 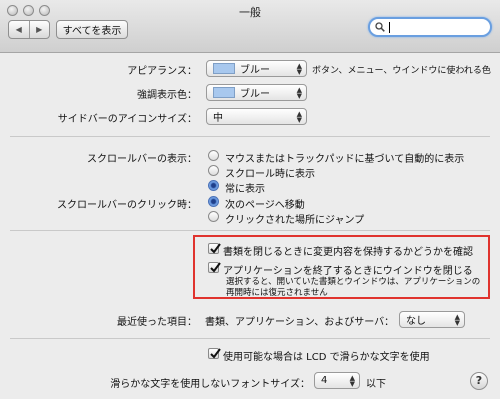 I want to click on show-scroll-bars-label: スクロールバーの表示：, so click(x=142, y=159).